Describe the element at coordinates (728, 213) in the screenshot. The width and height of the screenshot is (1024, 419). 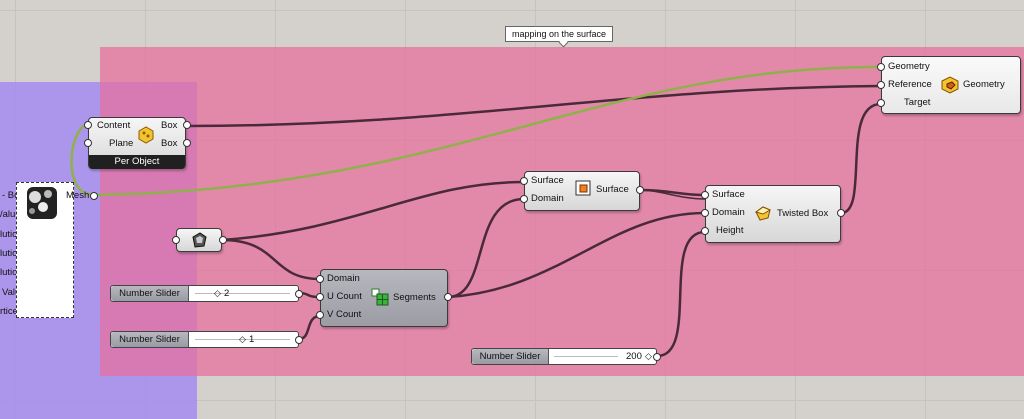
I see `twisted-domain-input: Domain` at that location.